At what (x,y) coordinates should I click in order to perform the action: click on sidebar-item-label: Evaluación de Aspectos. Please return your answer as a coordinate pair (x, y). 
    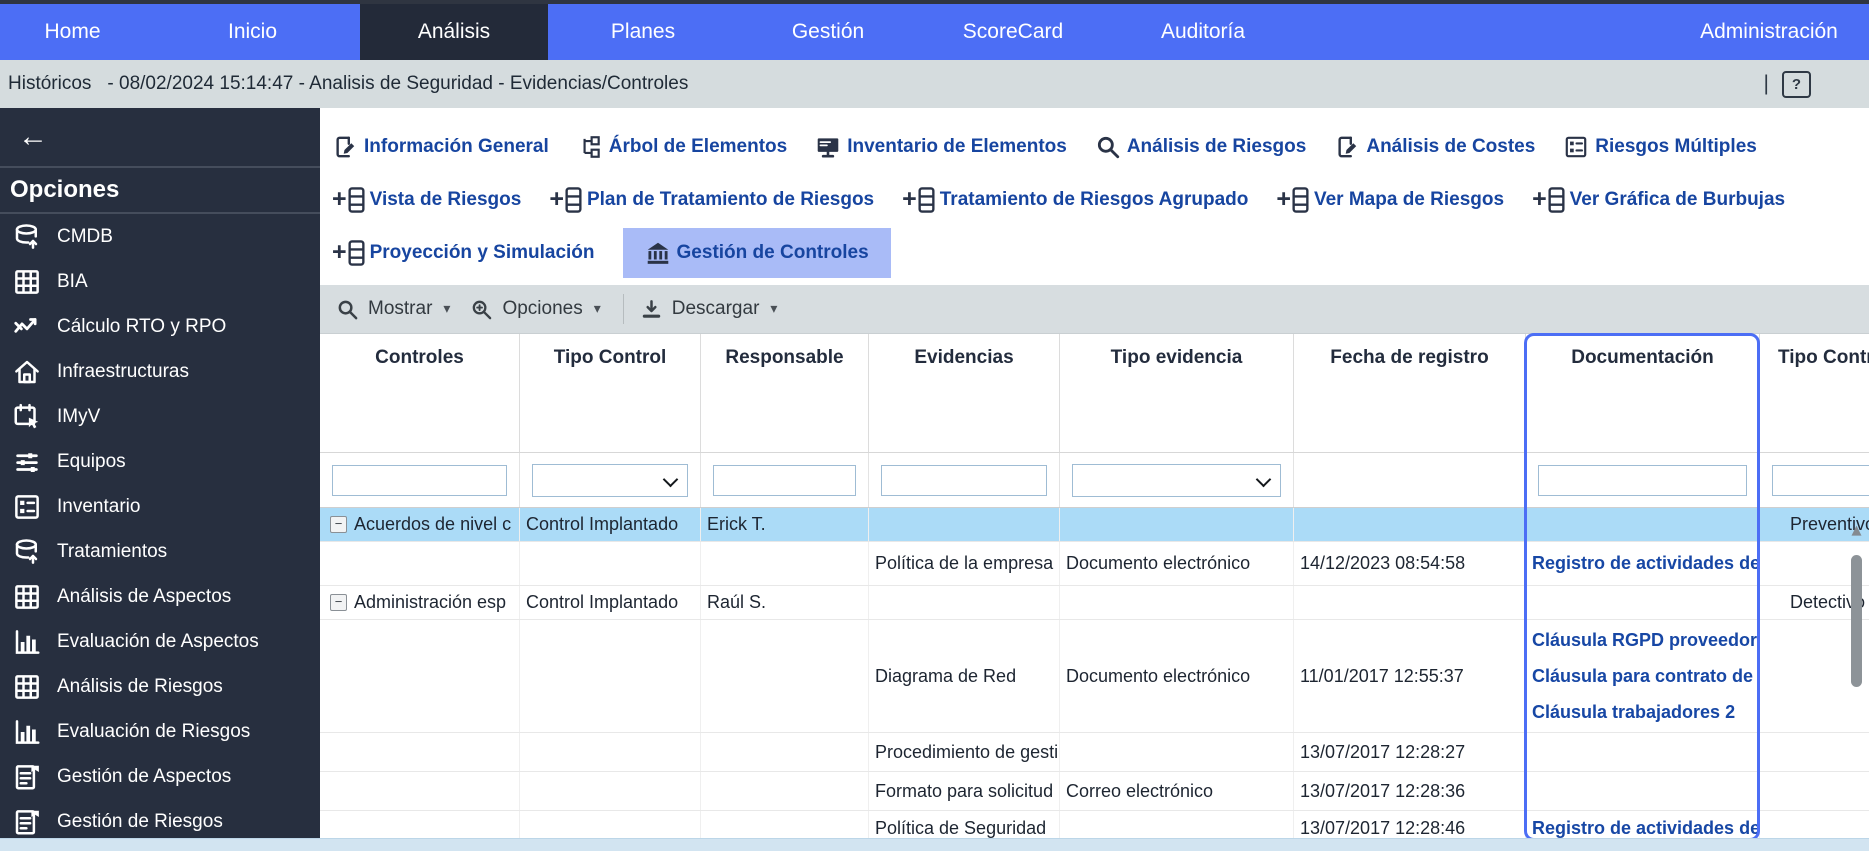
    Looking at the image, I should click on (158, 641).